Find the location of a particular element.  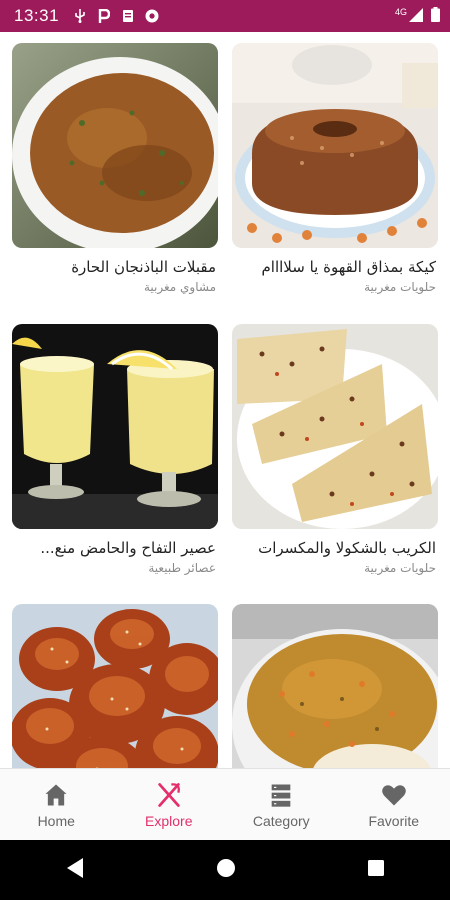

nav-home-label: Home is located at coordinates (56, 821).